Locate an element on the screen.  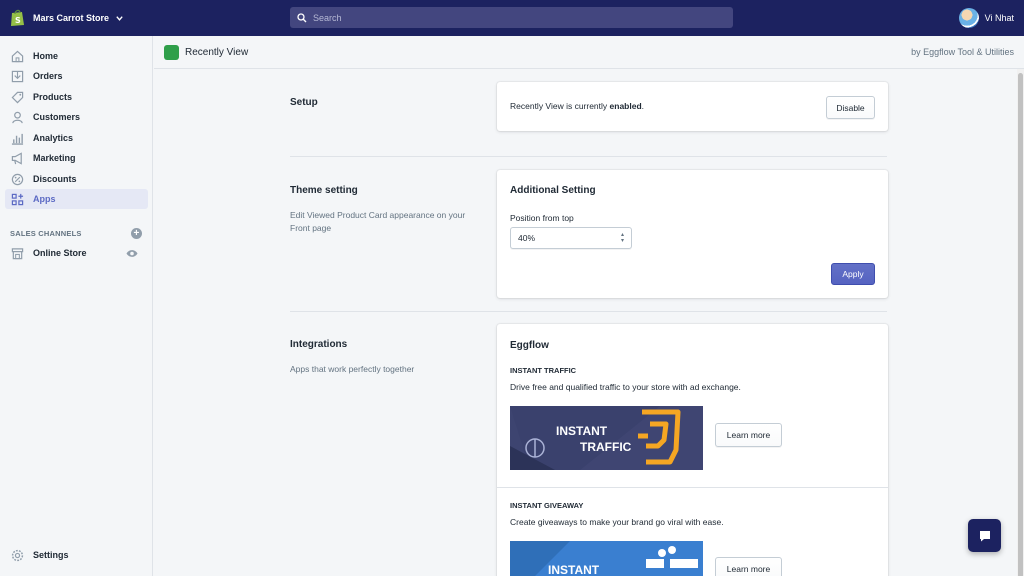
instant-giveaway-heading: INSTANT GIVEAWAY is located at coordinates (547, 505).